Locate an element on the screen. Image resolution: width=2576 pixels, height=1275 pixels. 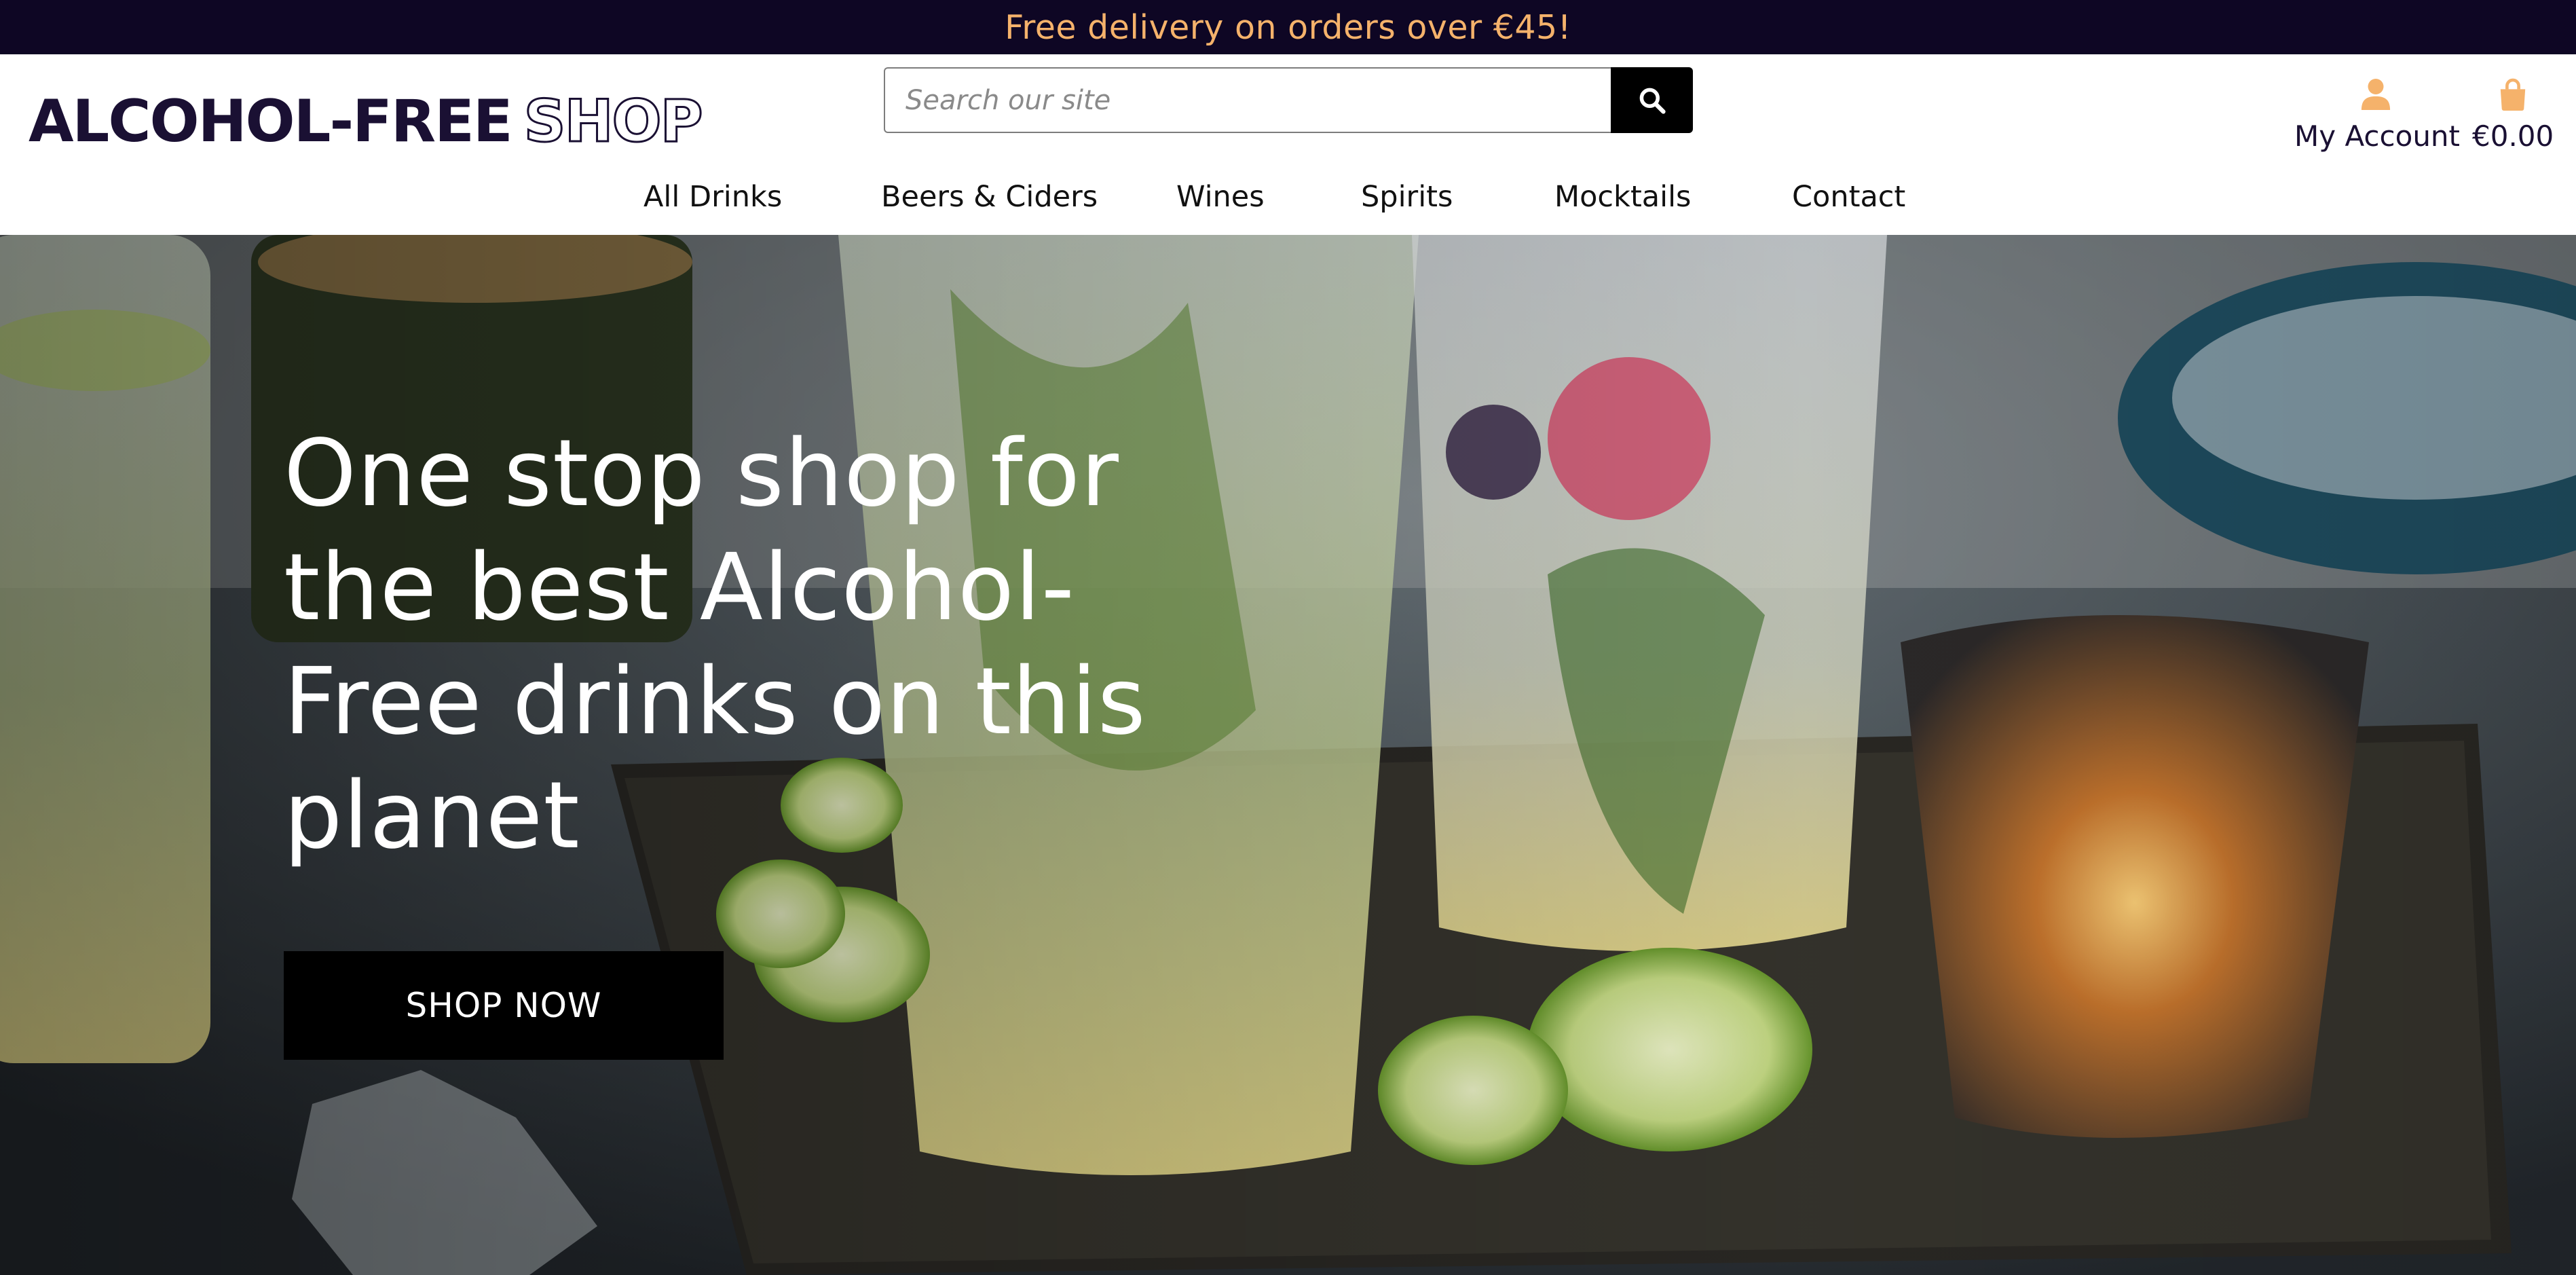
delivery-banner-text: Free delivery on orders over €45! is located at coordinates (1288, 27).